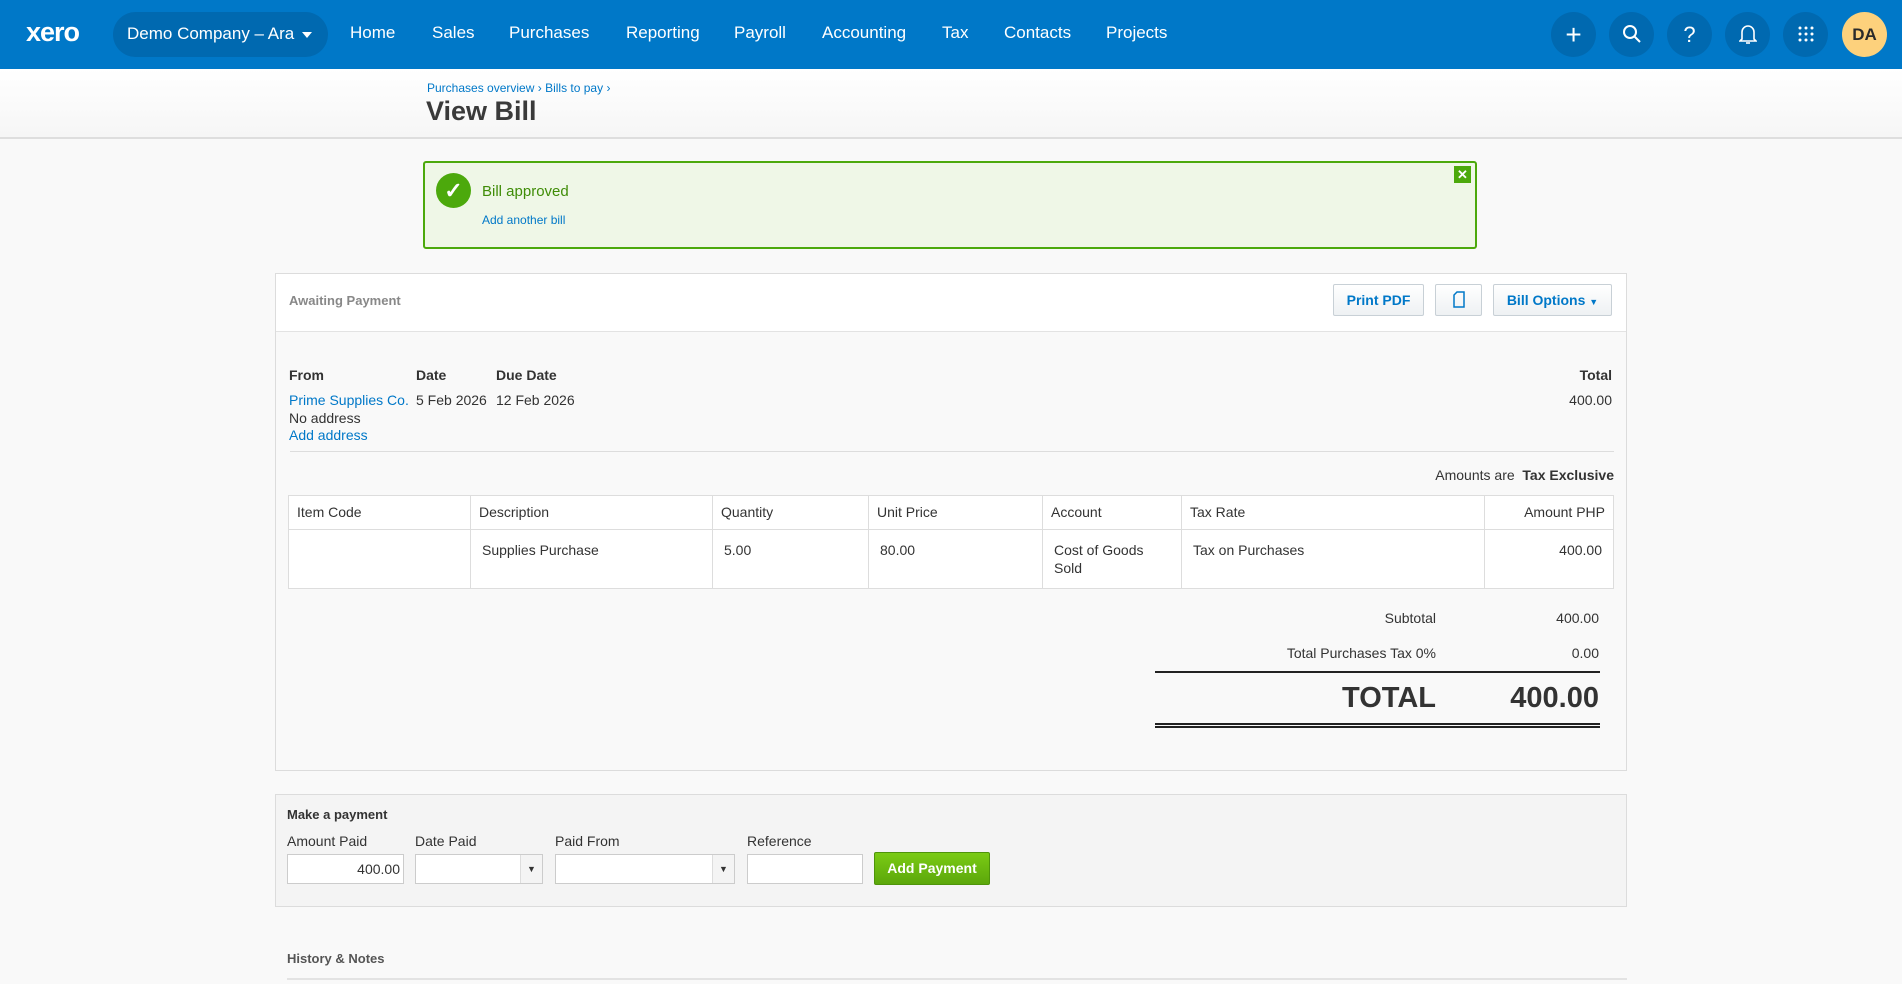  I want to click on copy-icon, so click(1458, 299).